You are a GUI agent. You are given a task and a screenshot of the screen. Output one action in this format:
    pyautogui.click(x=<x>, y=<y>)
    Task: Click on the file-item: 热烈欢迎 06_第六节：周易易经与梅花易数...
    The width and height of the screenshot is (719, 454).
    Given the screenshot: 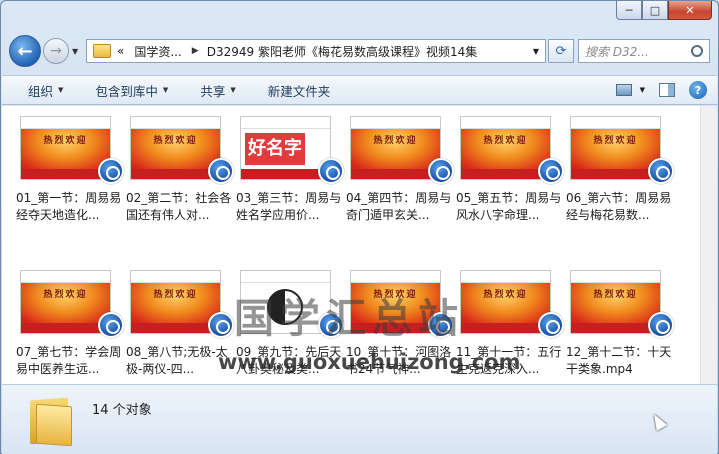 What is the action you would take?
    pyautogui.click(x=621, y=186)
    